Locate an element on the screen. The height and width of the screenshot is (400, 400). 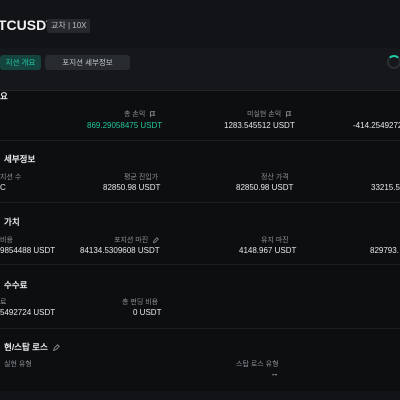
bottom-bar is located at coordinates (200, 395).